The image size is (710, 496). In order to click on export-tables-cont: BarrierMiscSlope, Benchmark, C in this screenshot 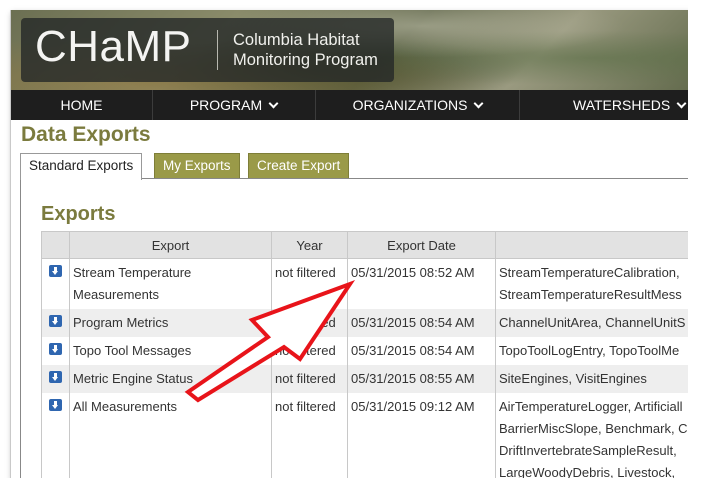, I will do `click(593, 428)`.